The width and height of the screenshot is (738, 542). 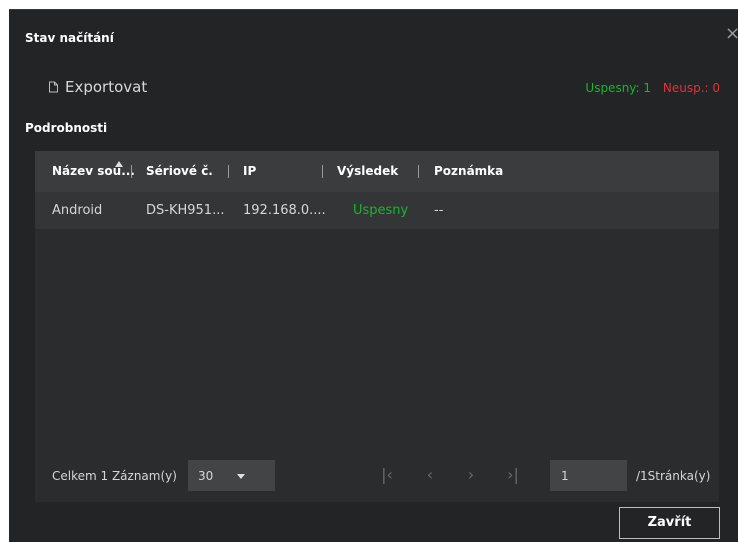 I want to click on page-size-value: 30, so click(x=206, y=476).